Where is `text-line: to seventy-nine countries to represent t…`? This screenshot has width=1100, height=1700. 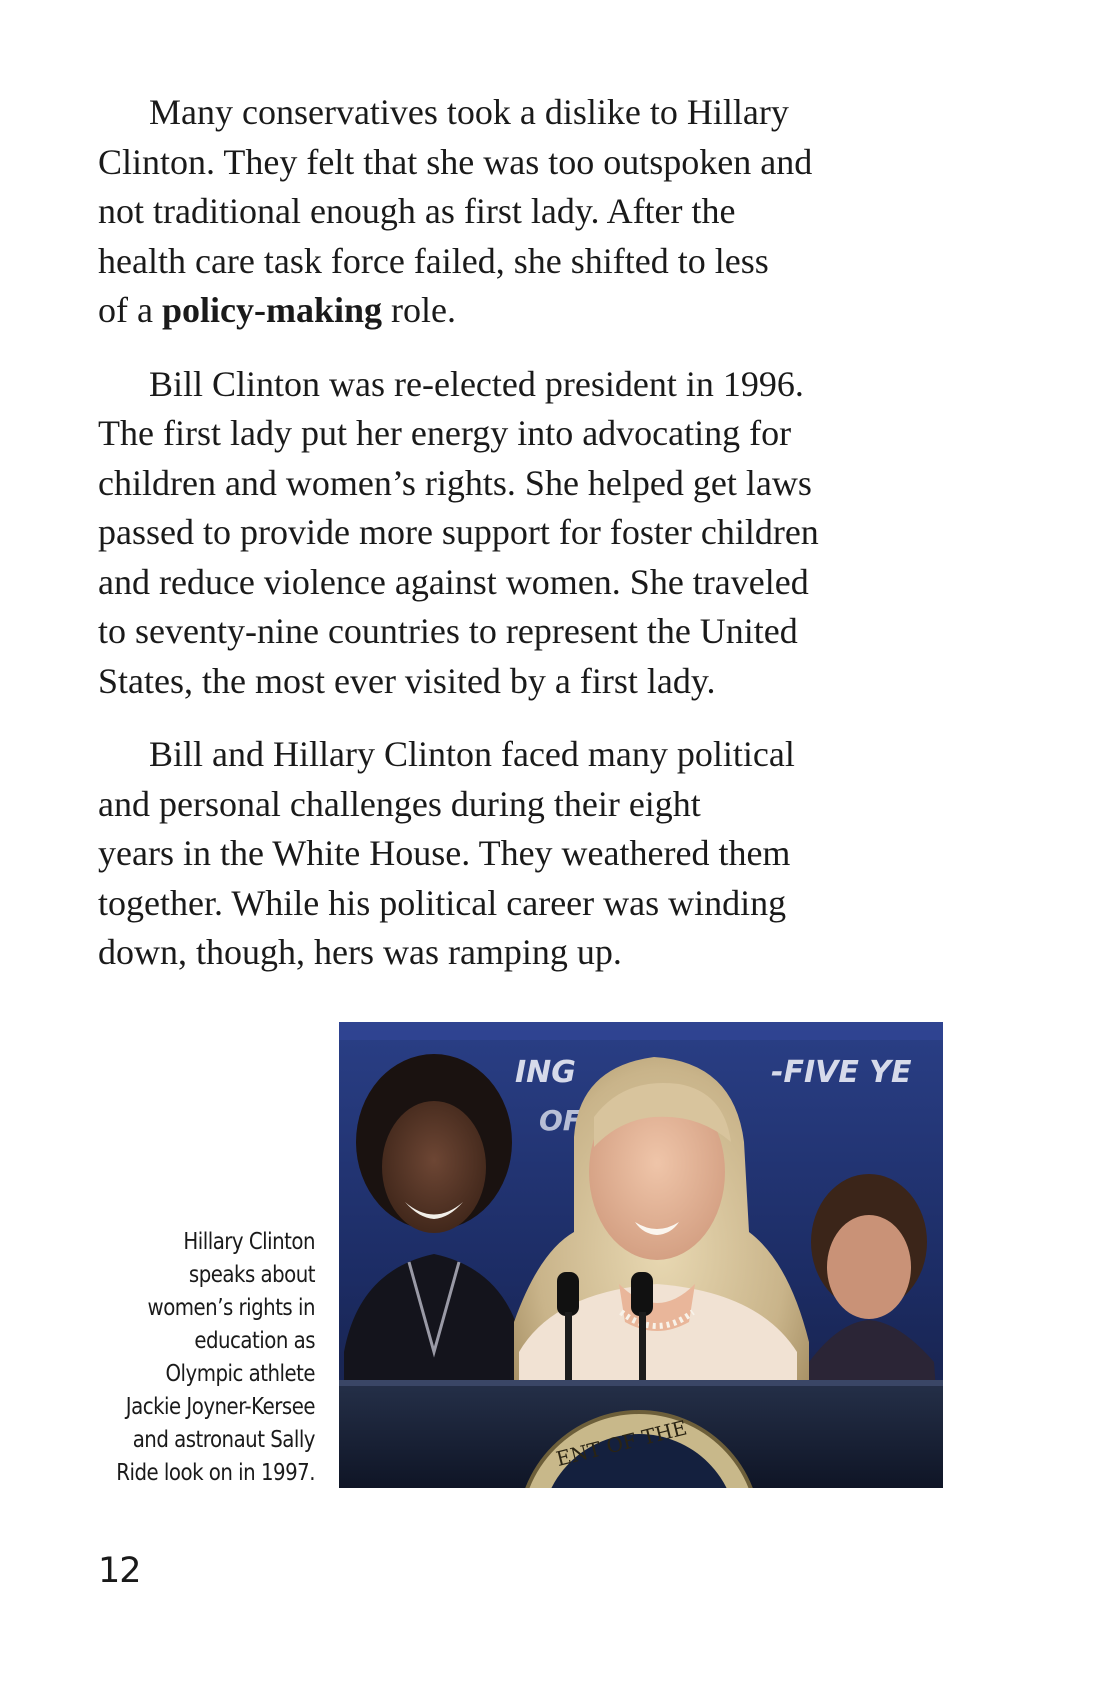
text-line: to seventy-nine countries to represent t… is located at coordinates (448, 631).